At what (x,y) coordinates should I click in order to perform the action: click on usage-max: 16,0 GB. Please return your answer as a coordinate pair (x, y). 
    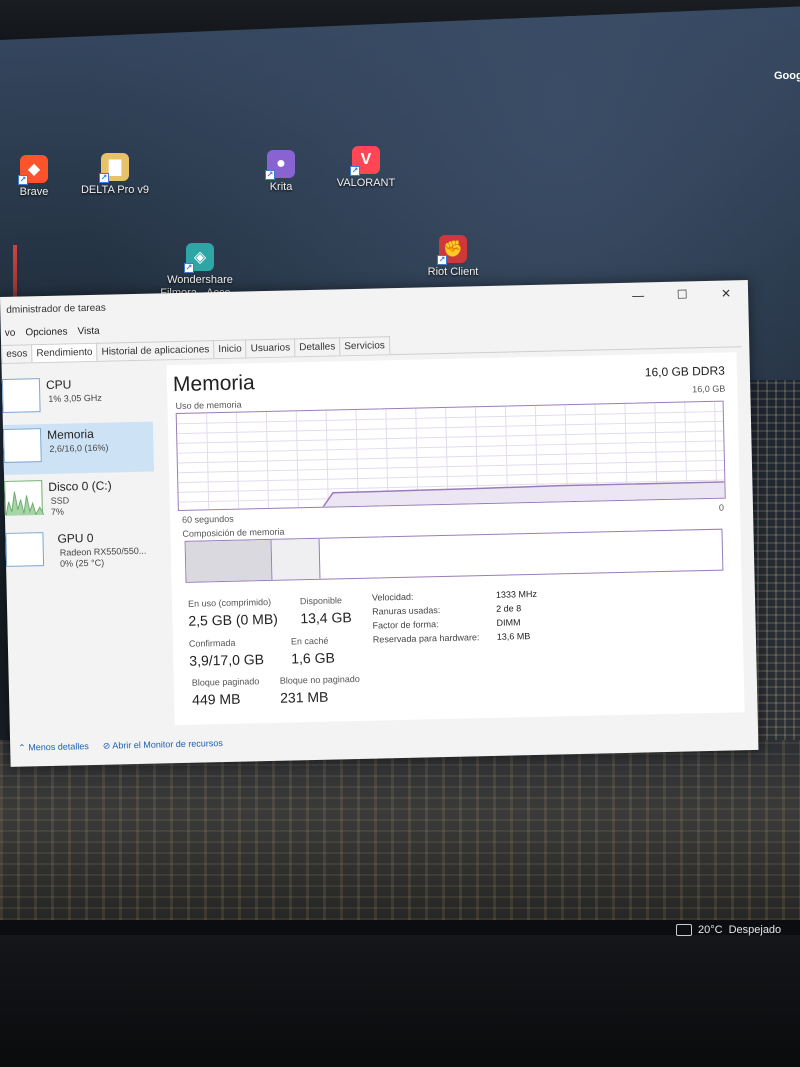
    Looking at the image, I should click on (709, 389).